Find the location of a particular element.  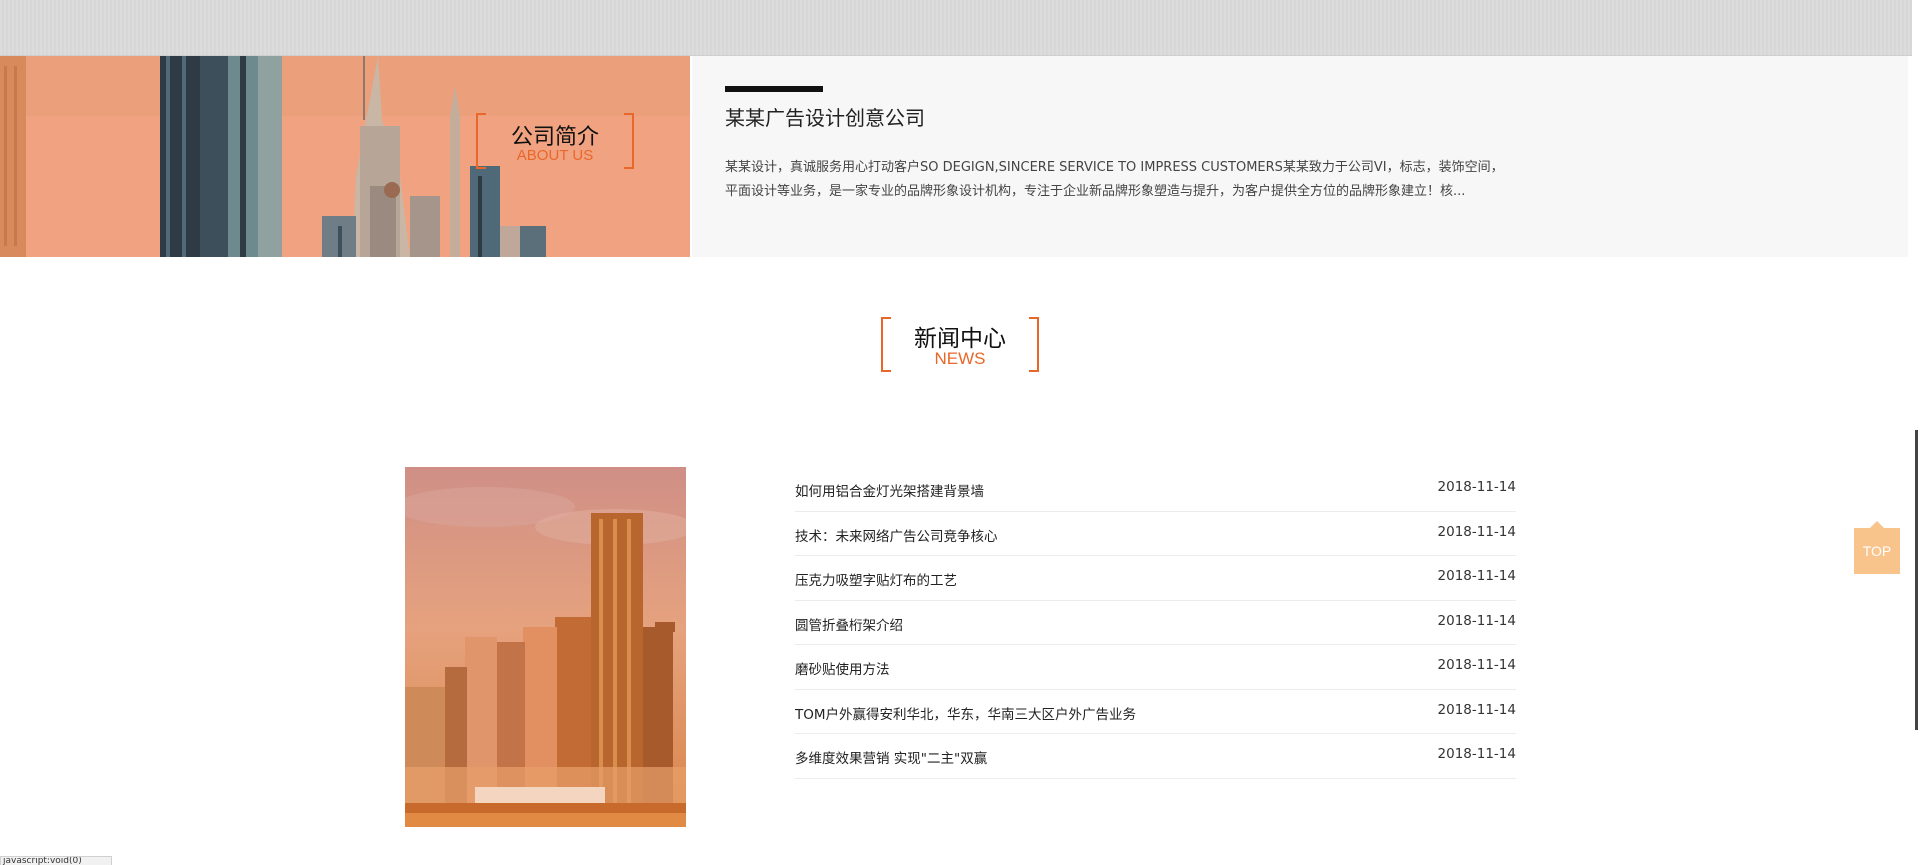

news-item: 圆管折叠桁架介绍 2018-11-14 is located at coordinates (1155, 623).